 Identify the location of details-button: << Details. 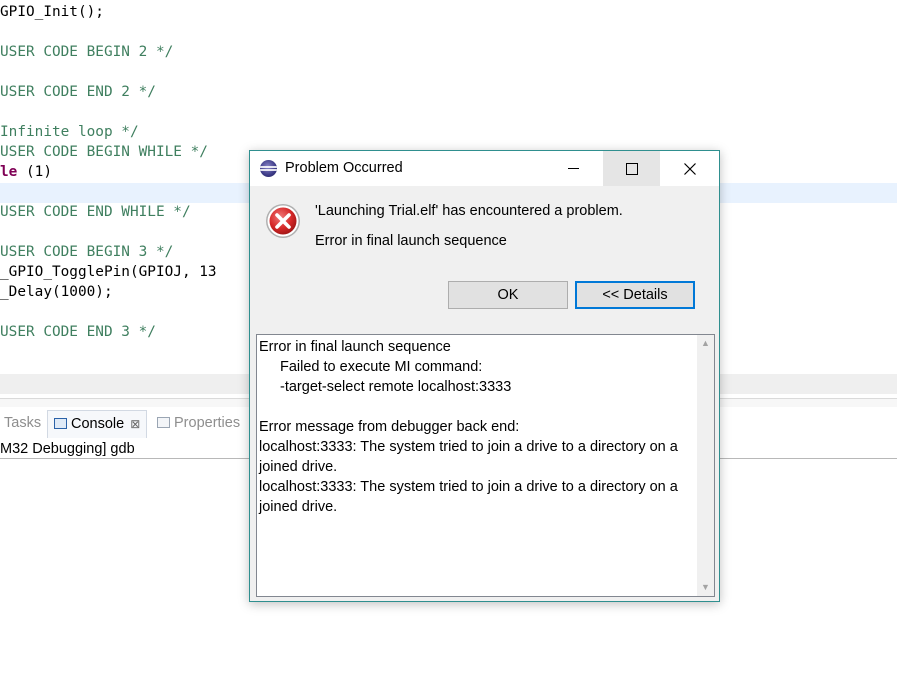
(635, 295).